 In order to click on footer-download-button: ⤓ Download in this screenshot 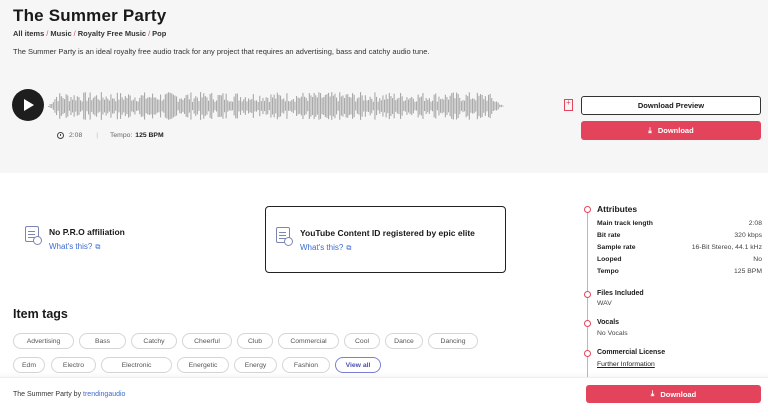, I will do `click(673, 394)`.